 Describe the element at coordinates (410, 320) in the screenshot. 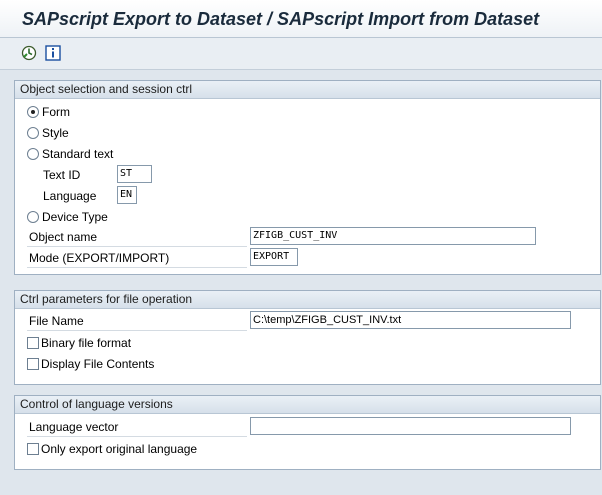

I see `file-name-field: C:\temp\ZFIGB_CUST_INV.txt` at that location.